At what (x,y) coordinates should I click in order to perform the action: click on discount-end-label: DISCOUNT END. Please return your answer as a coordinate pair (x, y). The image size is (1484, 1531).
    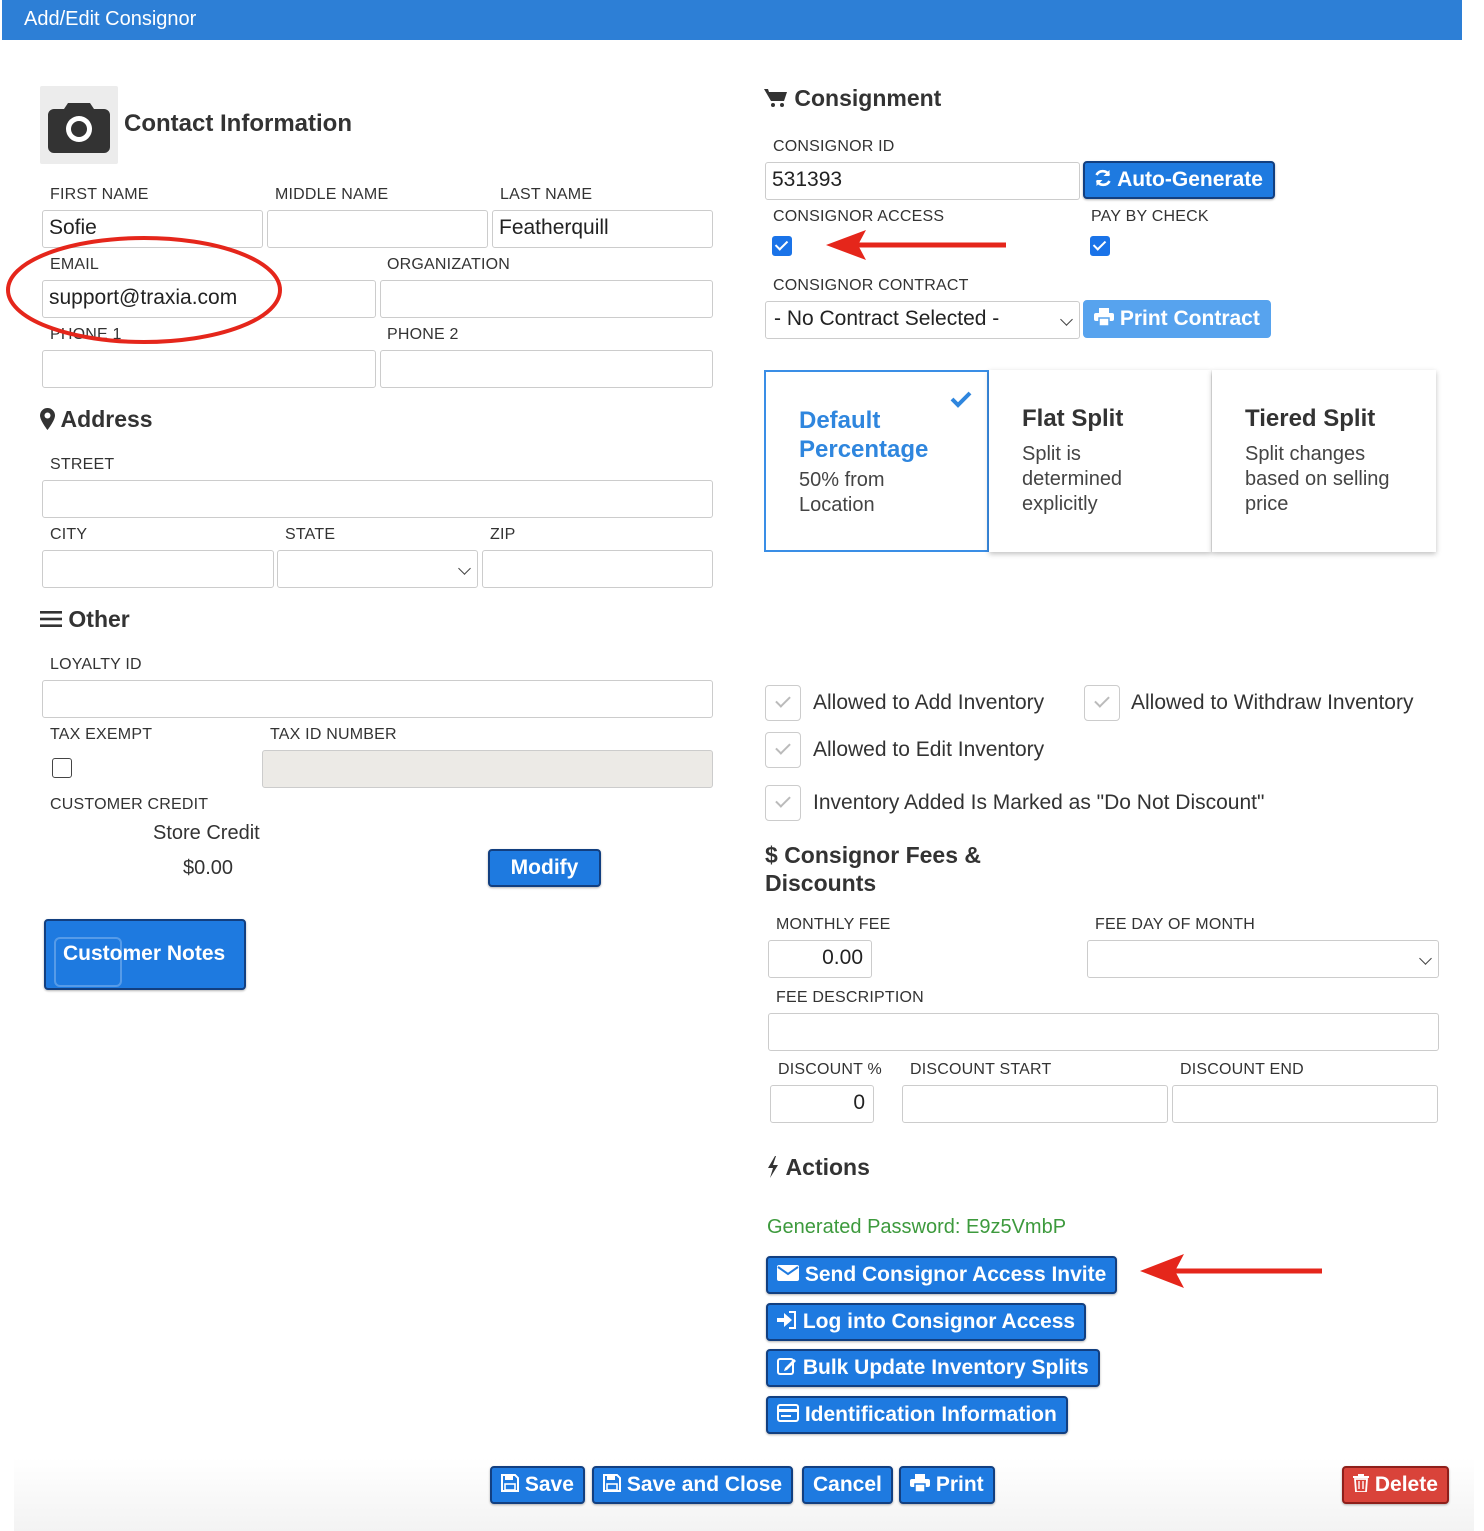
    Looking at the image, I should click on (1242, 1069).